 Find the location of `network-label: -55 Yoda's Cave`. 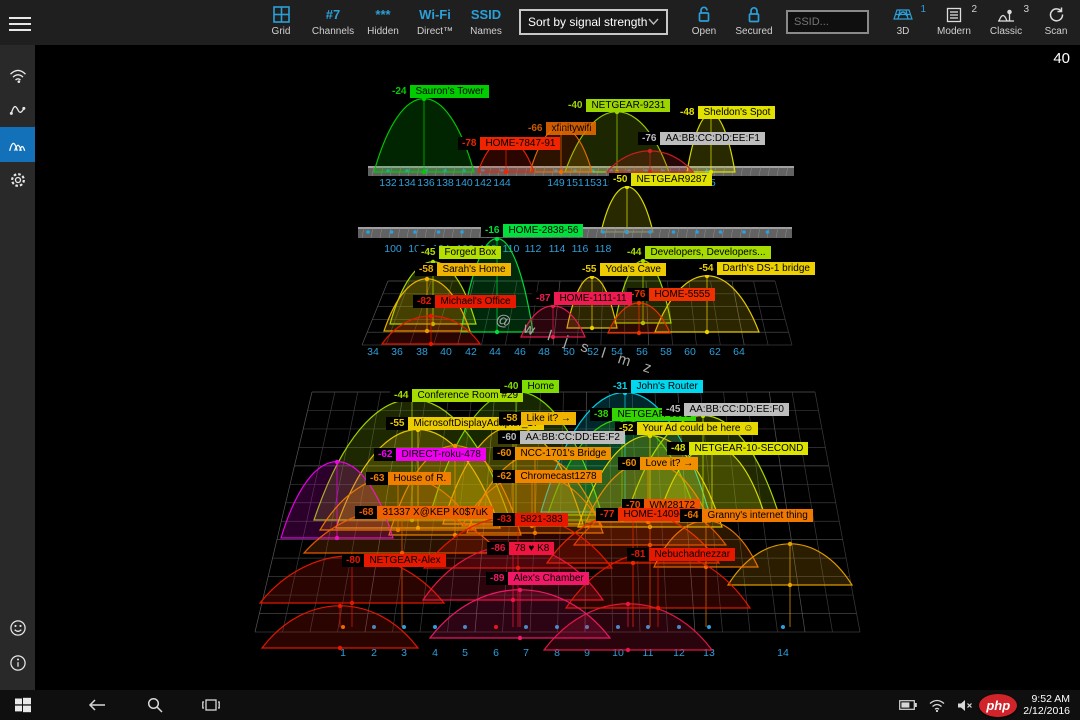

network-label: -55 Yoda's Cave is located at coordinates (622, 269).